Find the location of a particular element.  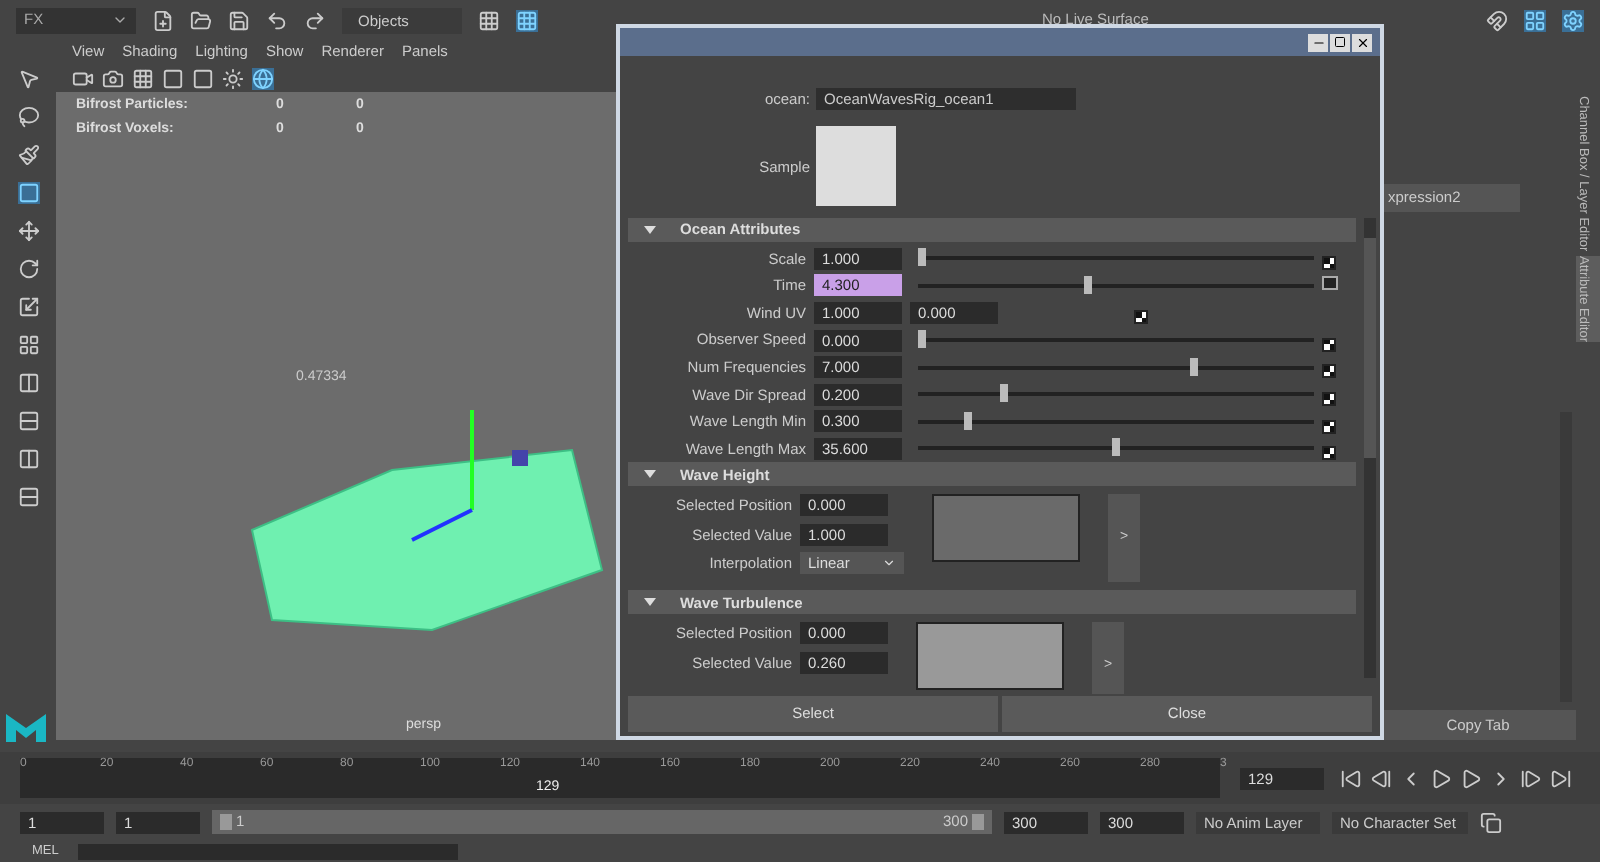

rotate-tool-icon is located at coordinates (28, 269).